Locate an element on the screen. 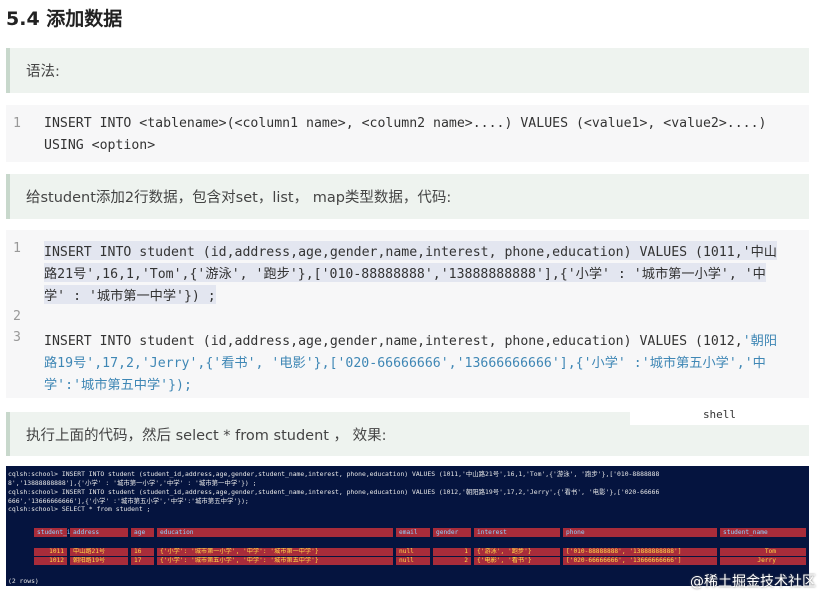 Image resolution: width=822 pixels, height=593 pixels. run-callout-text: 执行上面的代码，然后 select * from student ， 效果: is located at coordinates (206, 435).